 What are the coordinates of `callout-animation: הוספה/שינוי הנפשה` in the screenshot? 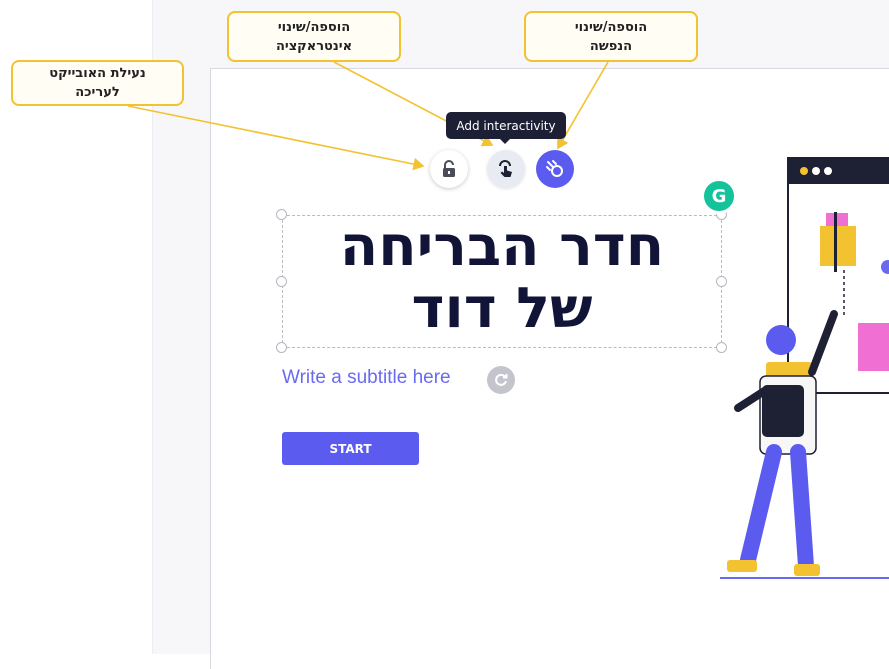 It's located at (611, 36).